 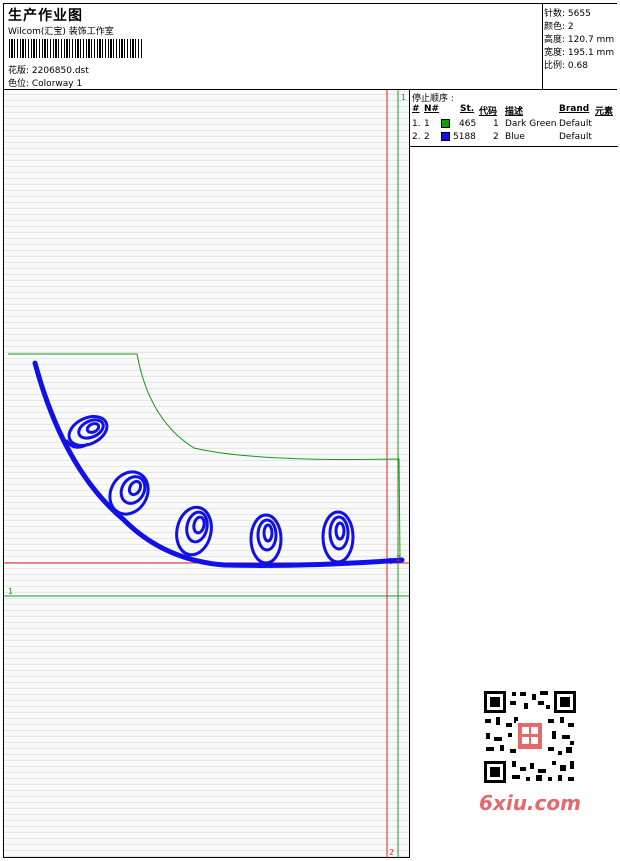 What do you see at coordinates (10, 591) in the screenshot?
I see `left-green-marker: 1` at bounding box center [10, 591].